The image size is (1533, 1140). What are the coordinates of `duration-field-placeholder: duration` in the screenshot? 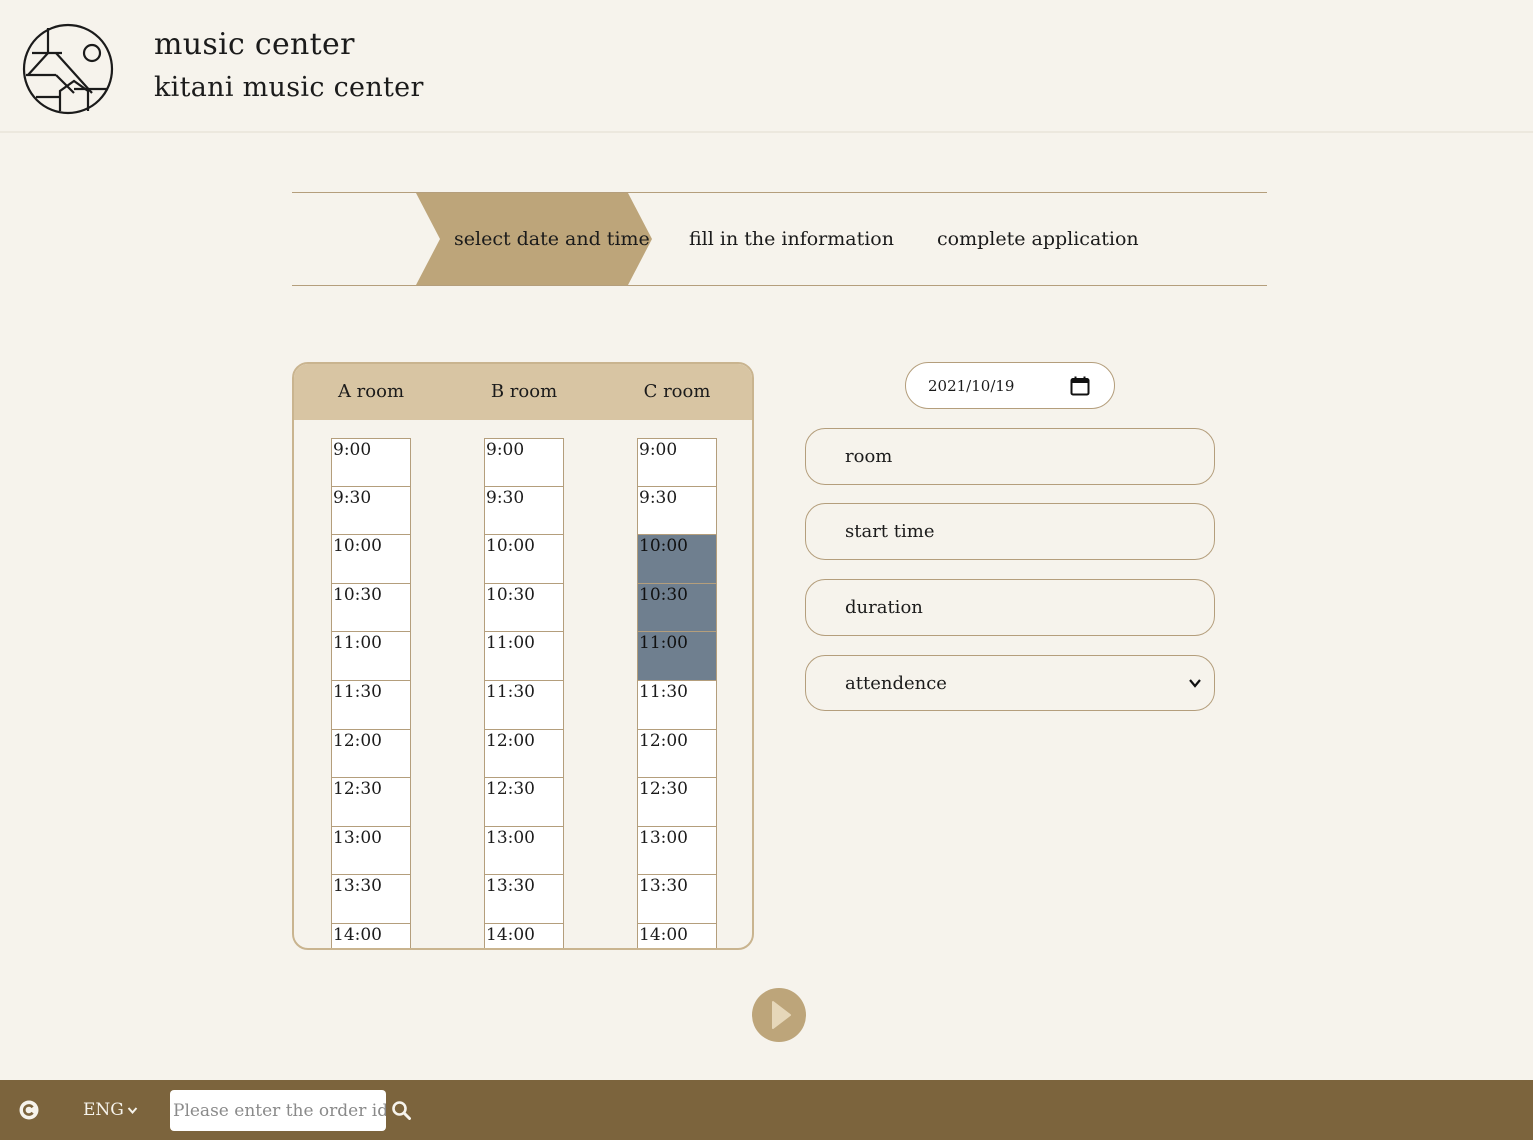 It's located at (884, 607).